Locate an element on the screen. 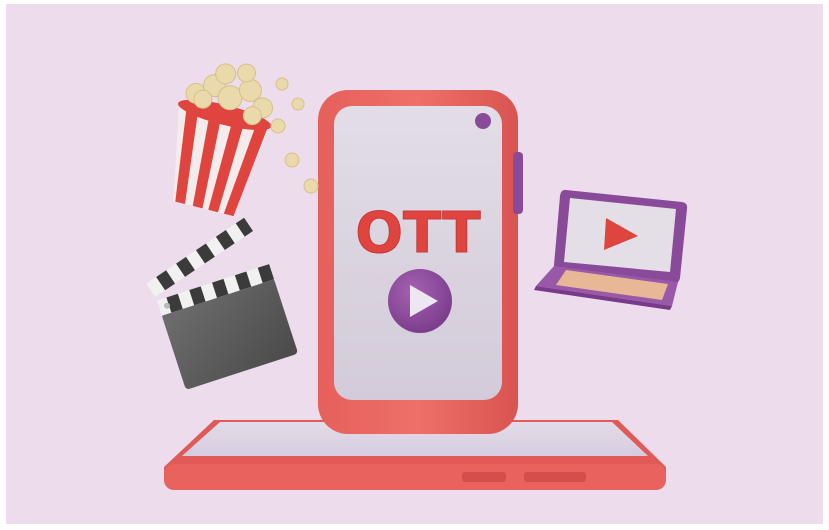  camera-dot is located at coordinates (483, 121).